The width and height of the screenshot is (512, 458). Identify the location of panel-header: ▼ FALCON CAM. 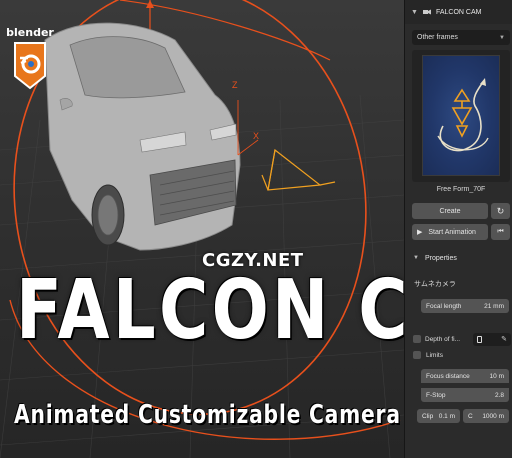
(458, 12).